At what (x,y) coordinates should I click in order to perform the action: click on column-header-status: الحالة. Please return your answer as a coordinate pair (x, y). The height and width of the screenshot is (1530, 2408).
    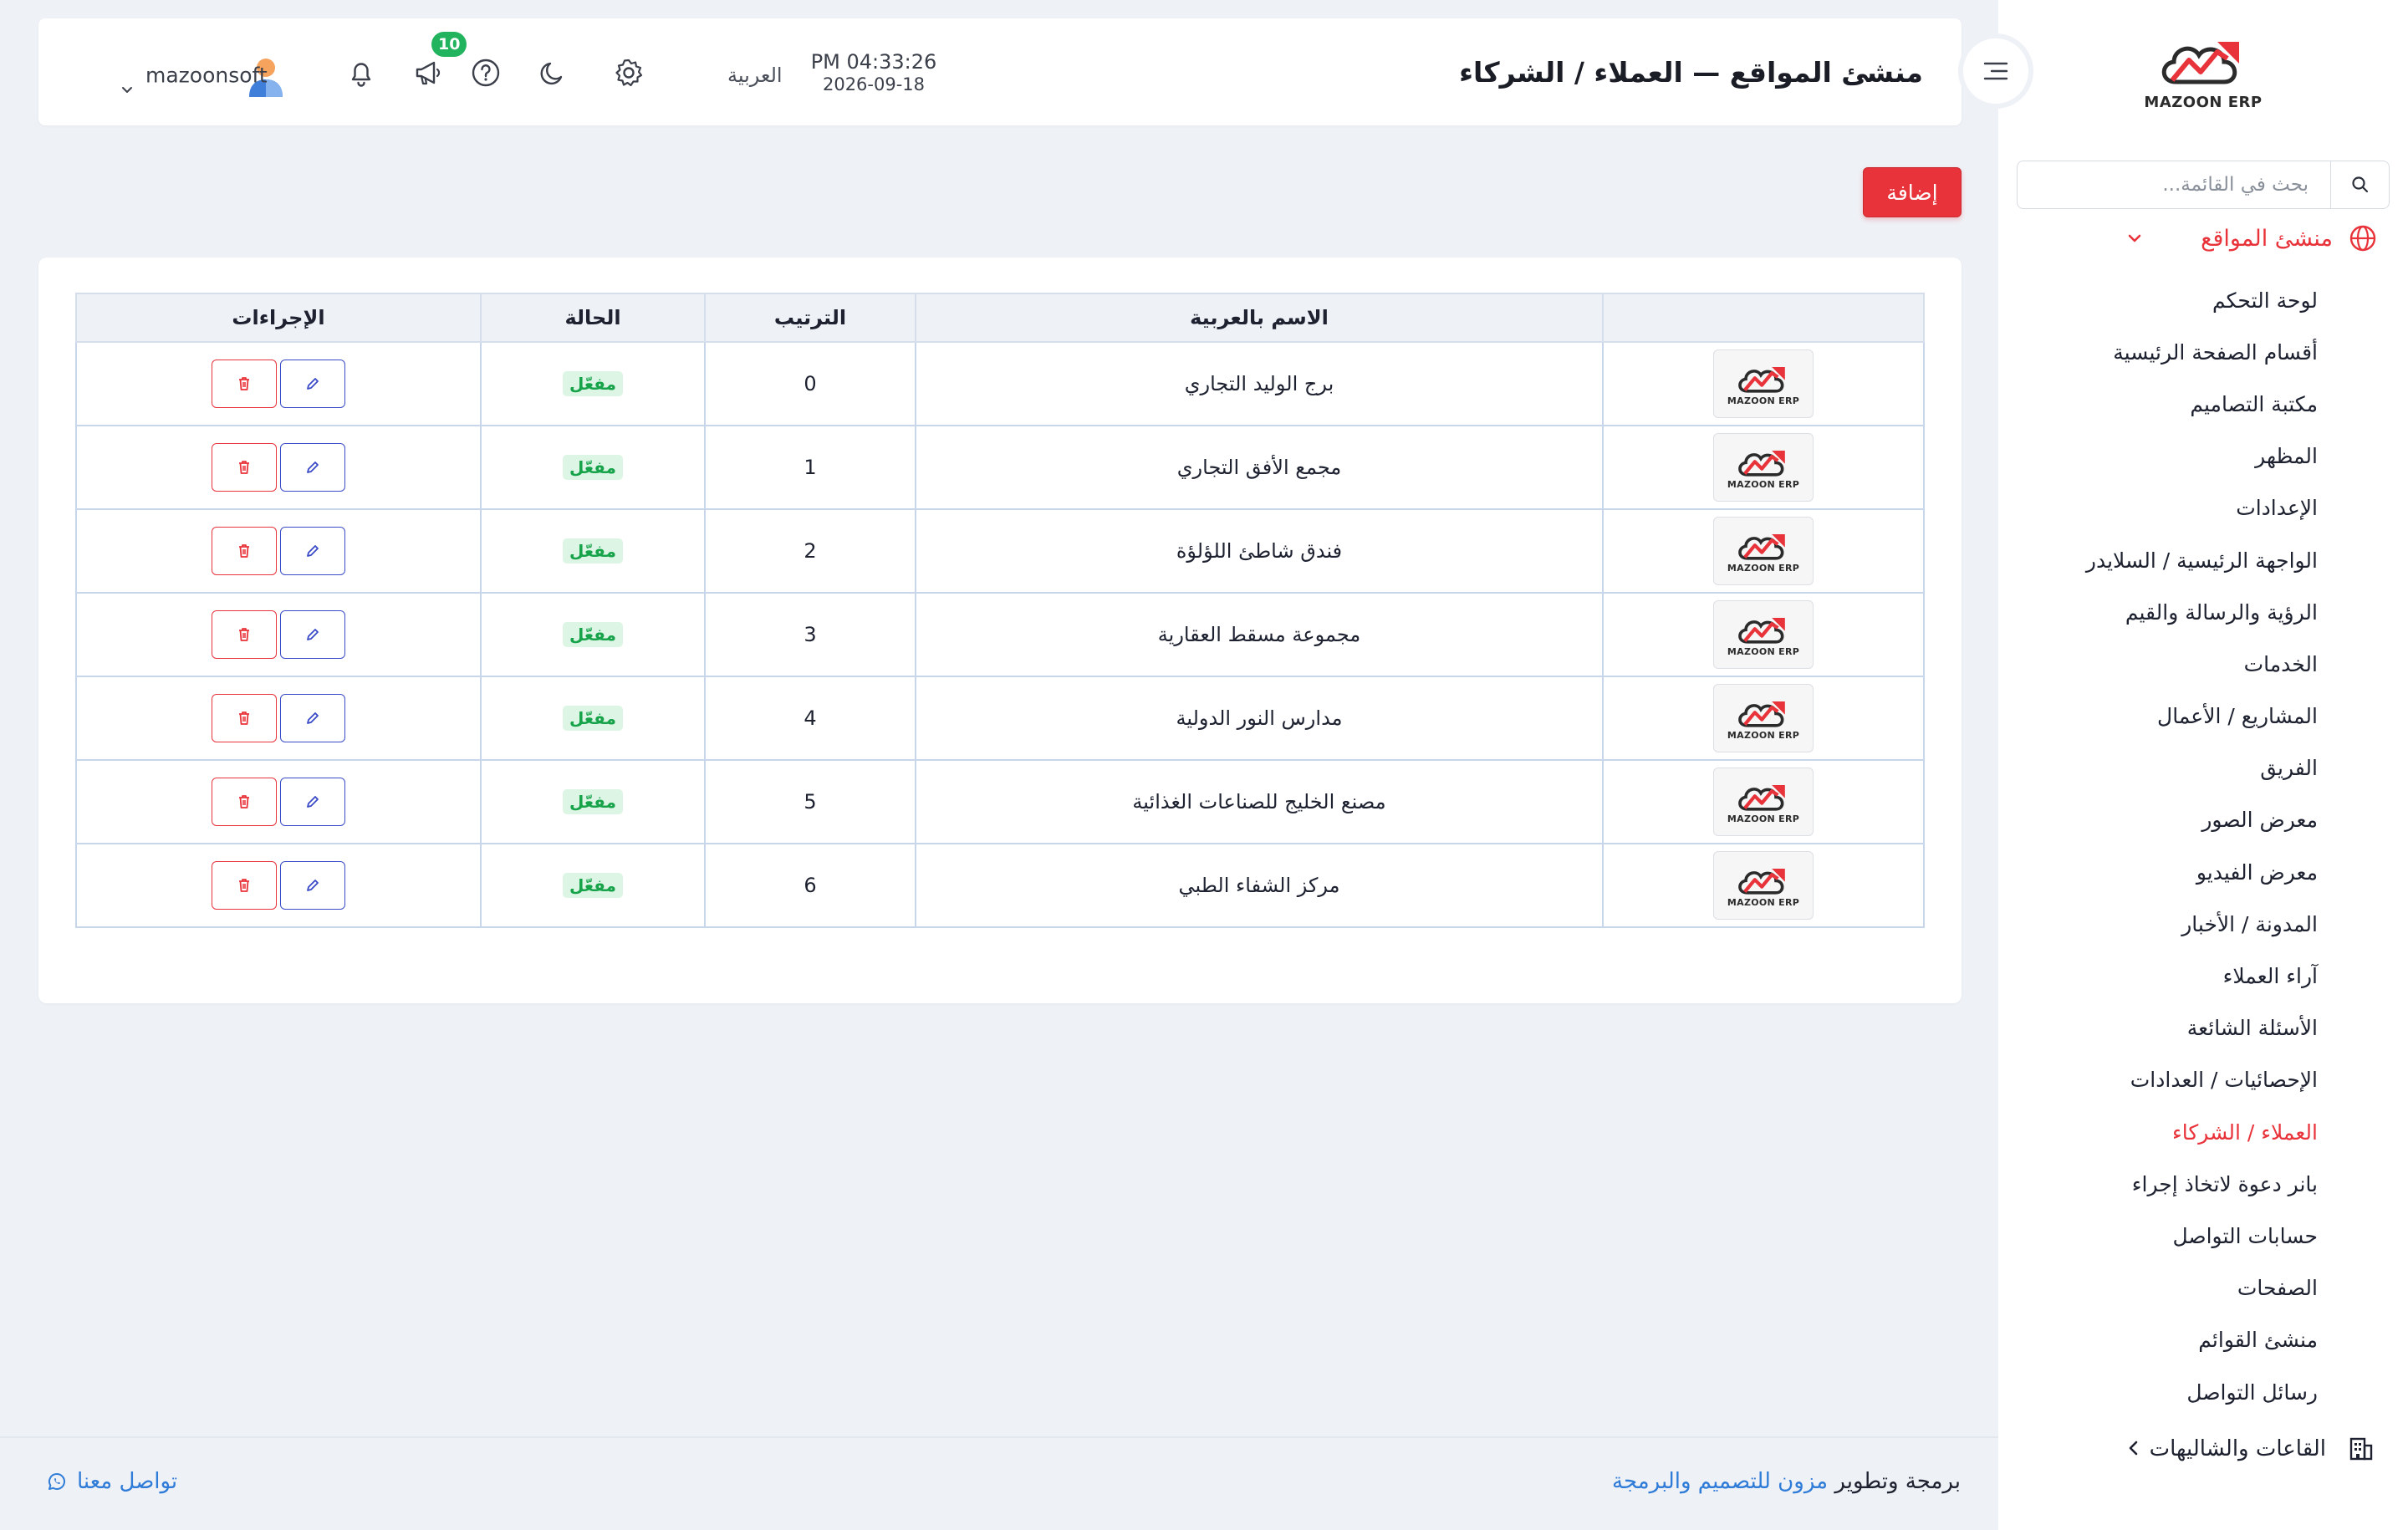
    Looking at the image, I should click on (593, 318).